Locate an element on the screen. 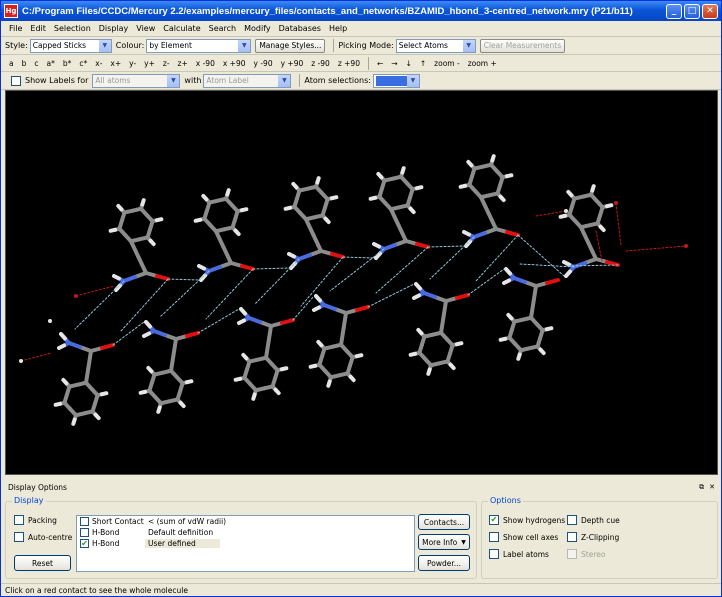 Image resolution: width=722 pixels, height=597 pixels. show-hydrogens-row: ✔ Show hydrogens is located at coordinates (527, 520).